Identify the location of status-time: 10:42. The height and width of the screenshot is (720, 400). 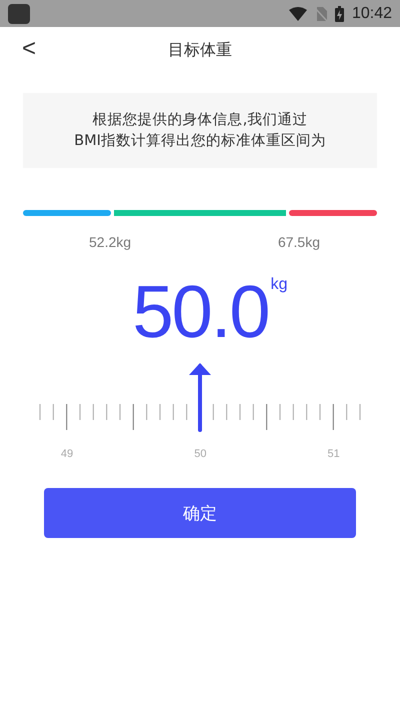
(372, 13).